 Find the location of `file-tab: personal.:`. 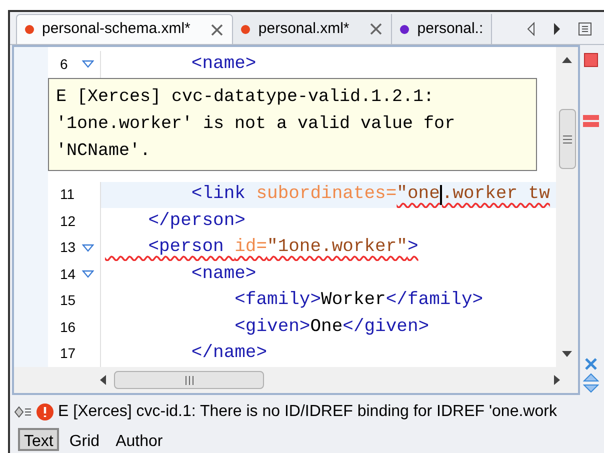

file-tab: personal.: is located at coordinates (442, 29).